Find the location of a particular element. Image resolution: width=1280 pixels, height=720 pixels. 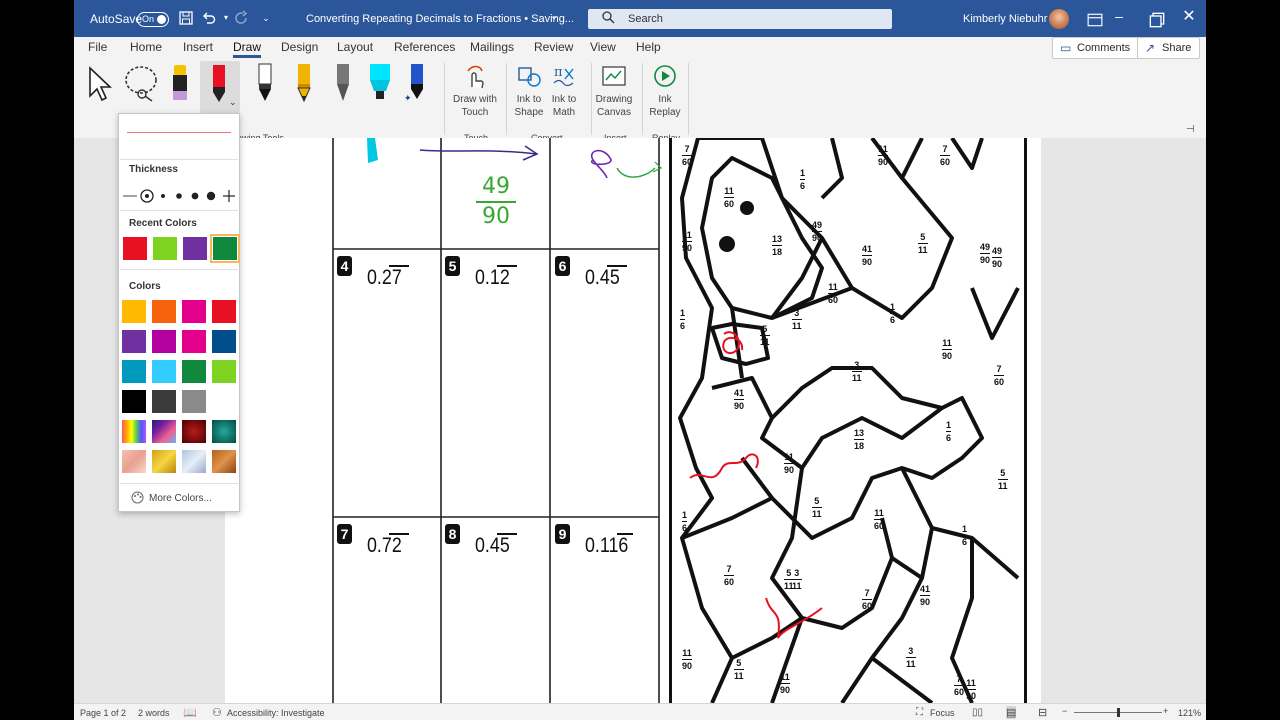

read-mode-icon: ▯▯ is located at coordinates (977, 712).